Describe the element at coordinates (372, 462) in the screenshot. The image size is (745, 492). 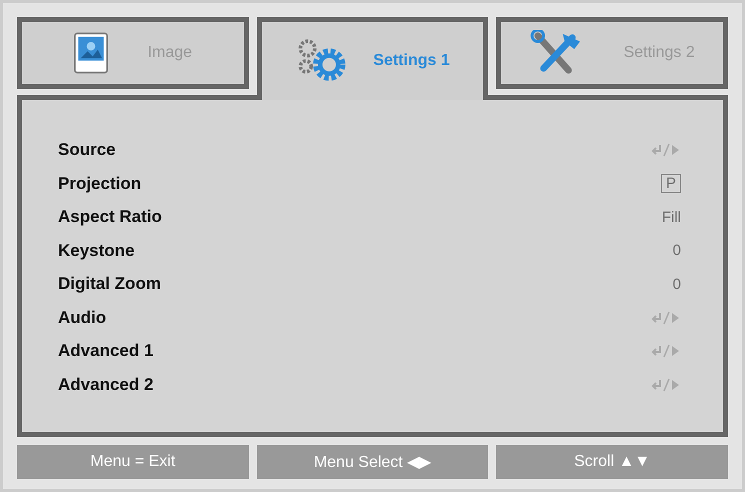
I see `hint-bar: Menu Select ◀▶` at that location.